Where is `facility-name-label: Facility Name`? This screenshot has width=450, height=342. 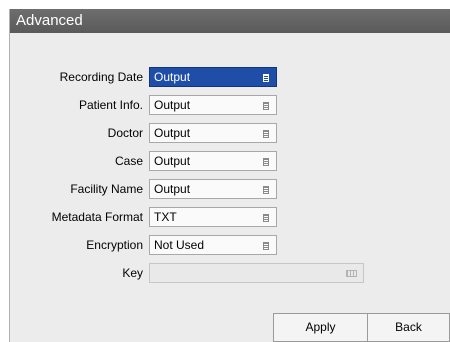 facility-name-label: Facility Name is located at coordinates (106, 189).